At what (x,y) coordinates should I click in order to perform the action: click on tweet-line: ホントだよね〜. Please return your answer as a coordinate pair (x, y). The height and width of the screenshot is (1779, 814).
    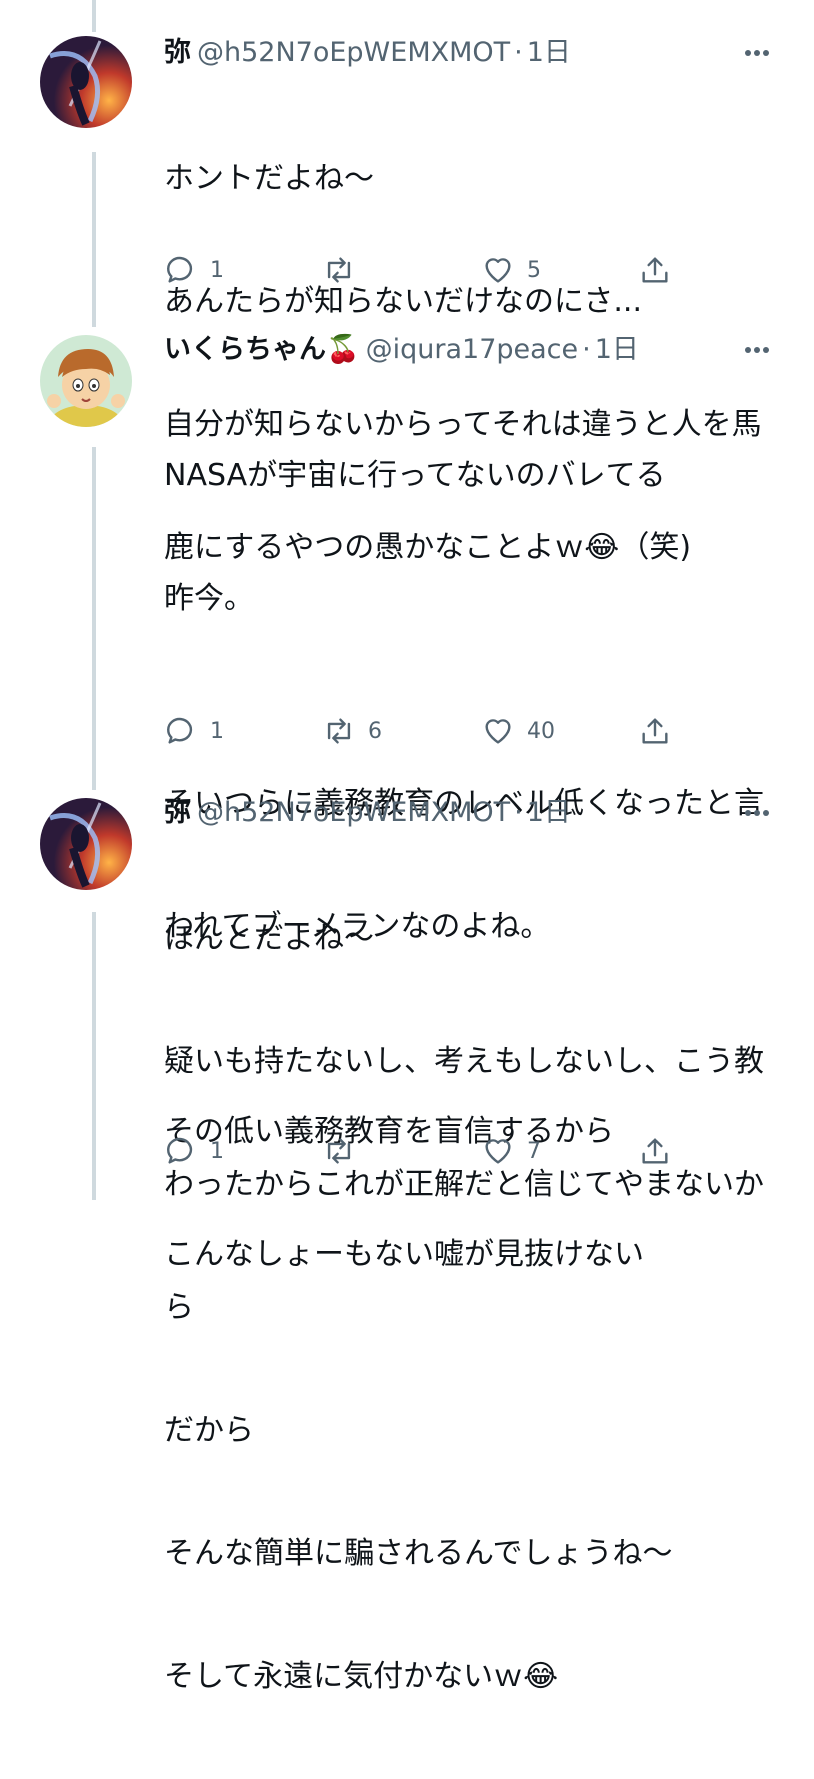
    Looking at the image, I should click on (269, 178).